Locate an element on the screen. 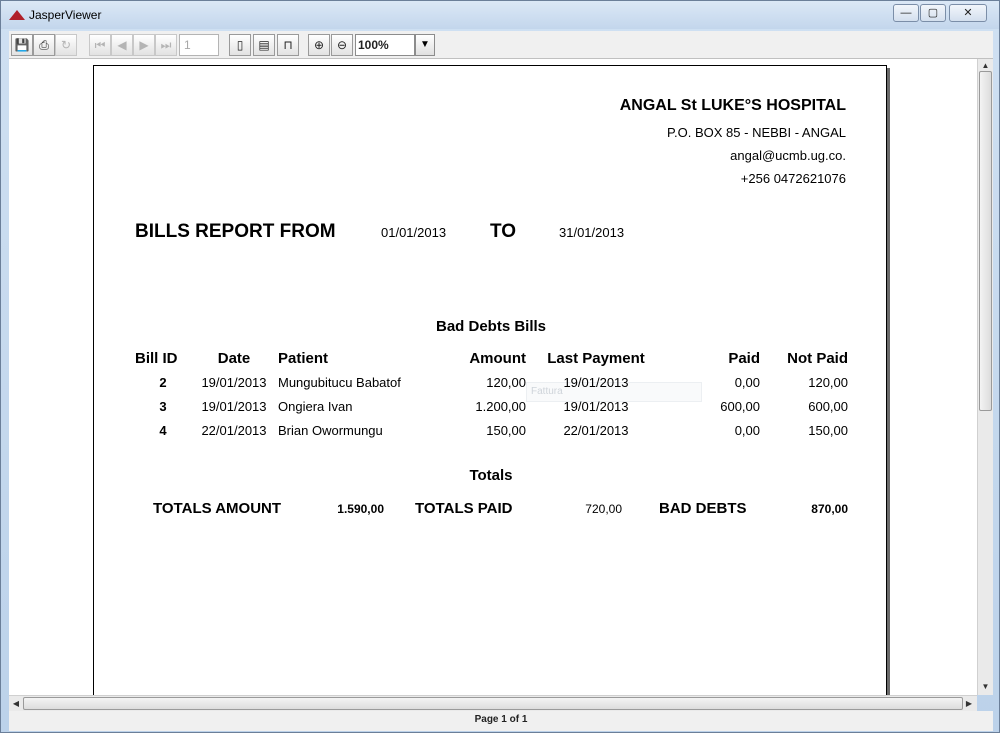 Image resolution: width=1000 pixels, height=733 pixels. actual-size-icon: ▯ is located at coordinates (240, 45).